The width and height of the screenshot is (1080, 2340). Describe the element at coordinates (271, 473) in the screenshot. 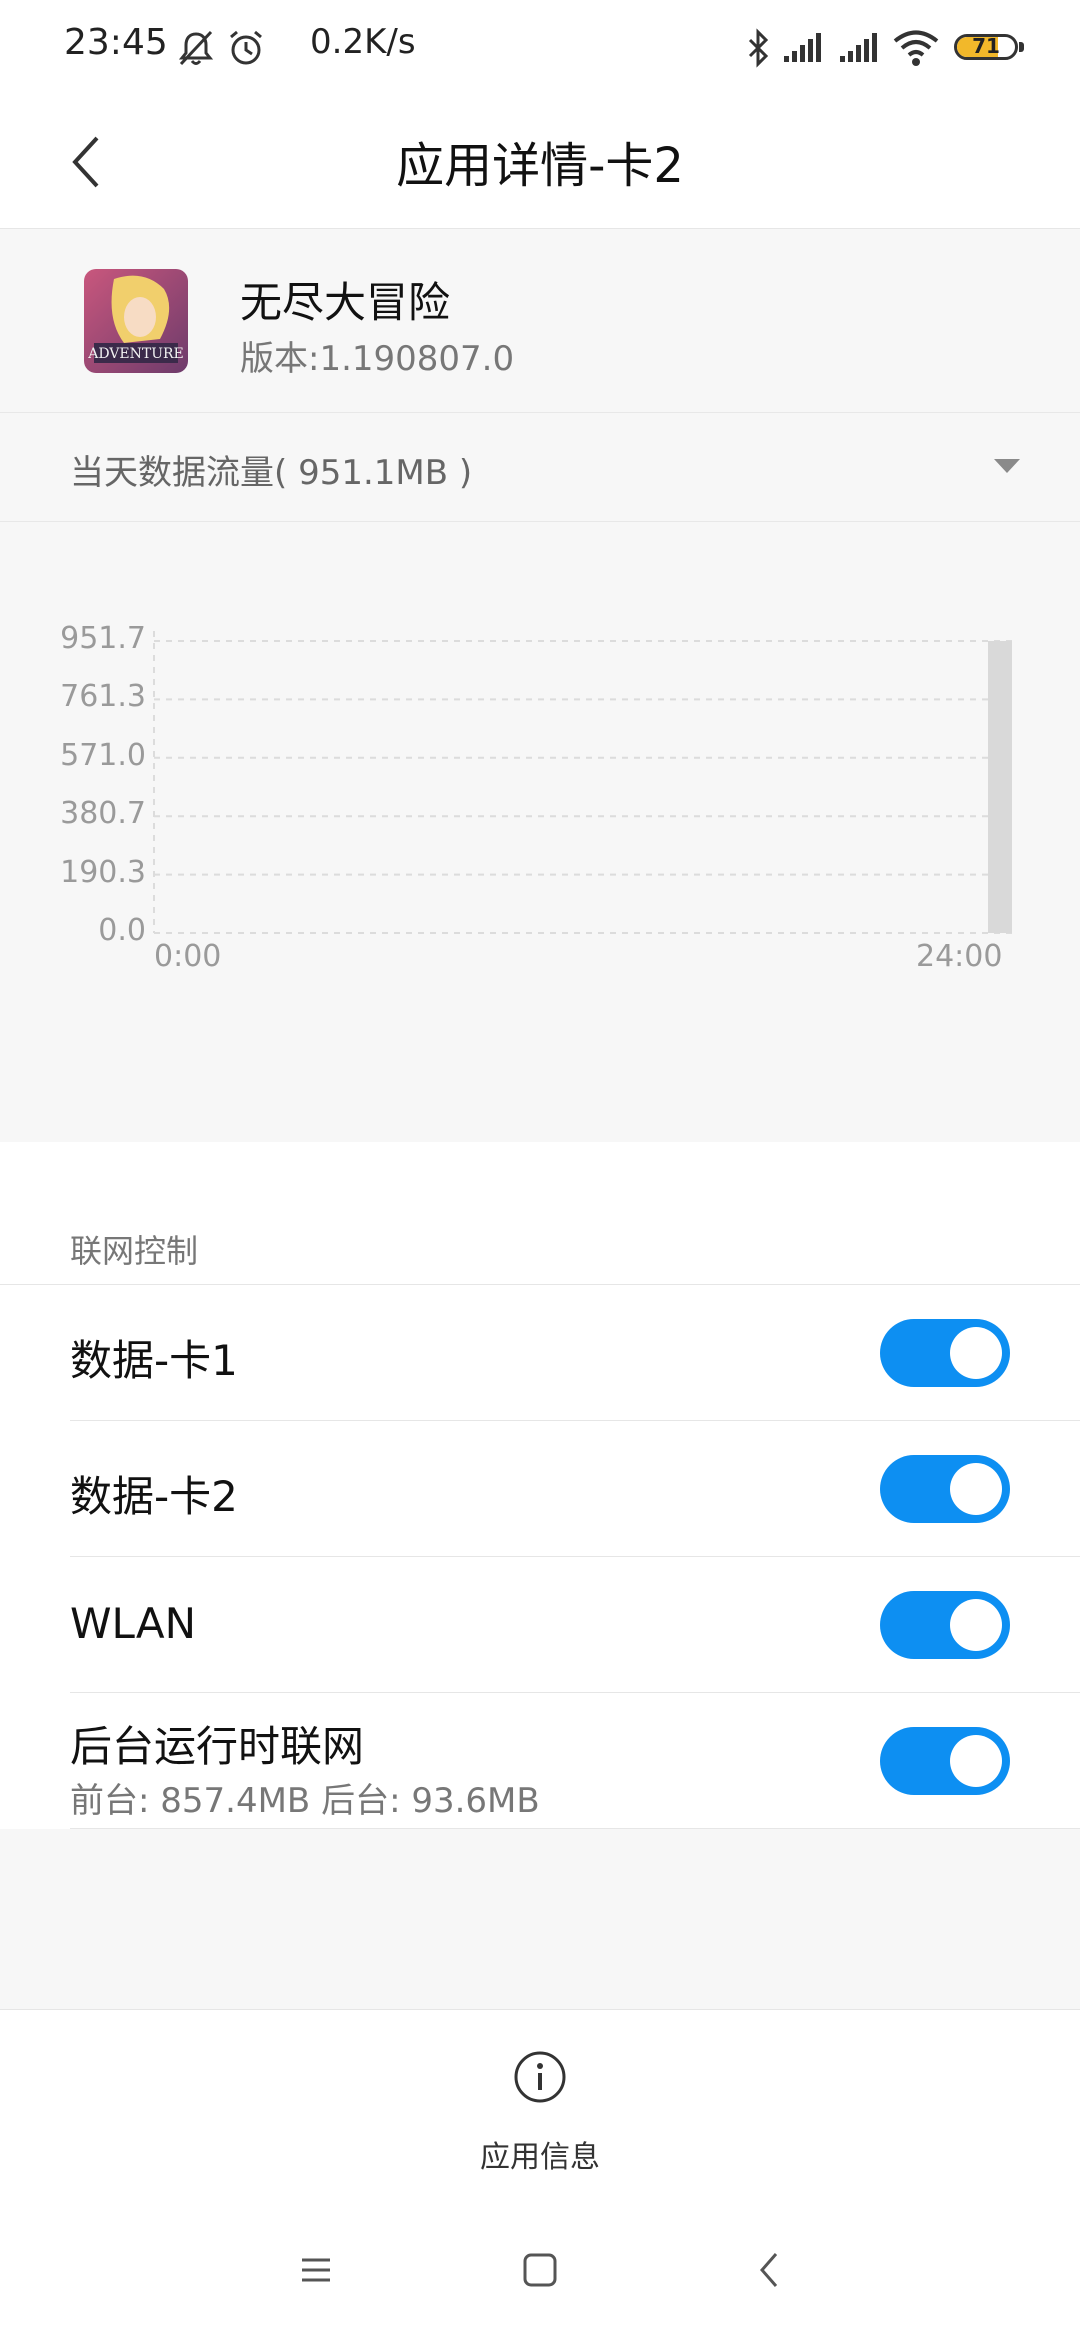

I see `traffic-label: 当天数据流量( 951.1MB )` at that location.